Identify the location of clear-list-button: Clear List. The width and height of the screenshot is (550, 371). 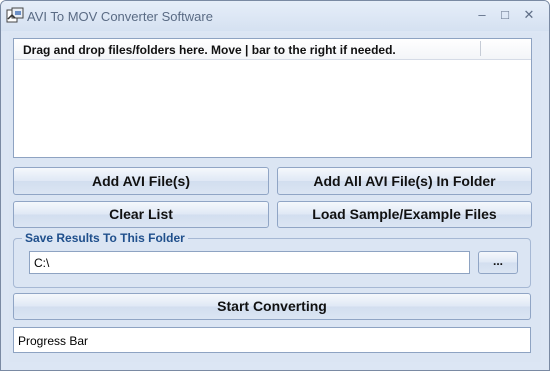
(141, 214).